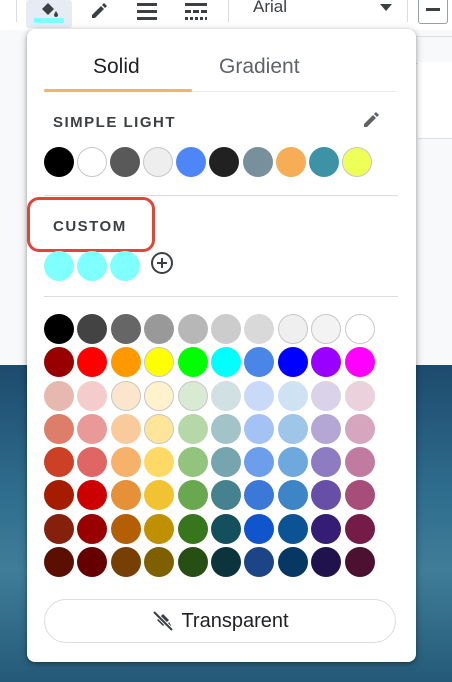  I want to click on fill-color-button, so click(49, 14).